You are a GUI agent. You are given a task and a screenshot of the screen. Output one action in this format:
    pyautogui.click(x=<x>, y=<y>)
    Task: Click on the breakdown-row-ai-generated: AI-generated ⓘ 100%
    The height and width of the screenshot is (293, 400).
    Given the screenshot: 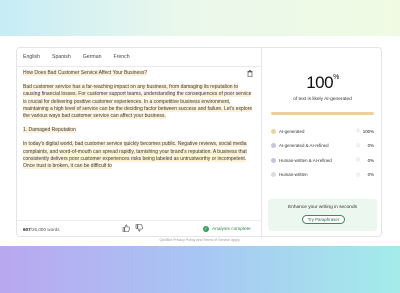 What is the action you would take?
    pyautogui.click(x=322, y=131)
    